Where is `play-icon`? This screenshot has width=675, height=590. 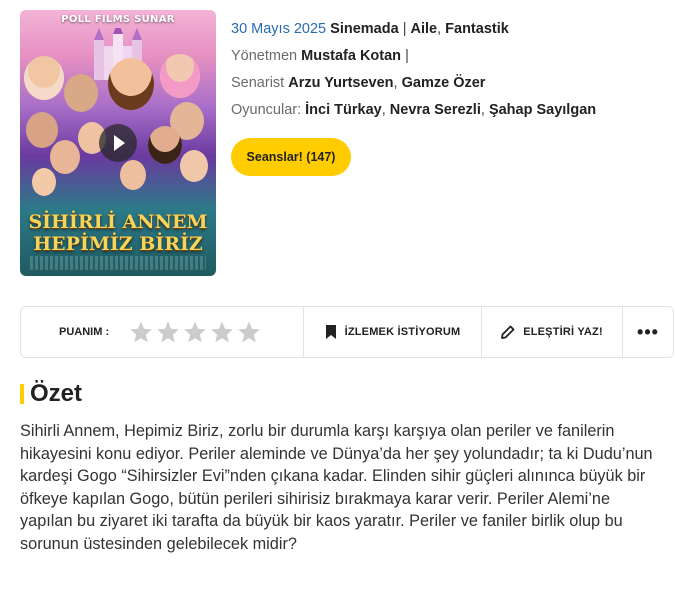
play-icon is located at coordinates (118, 143).